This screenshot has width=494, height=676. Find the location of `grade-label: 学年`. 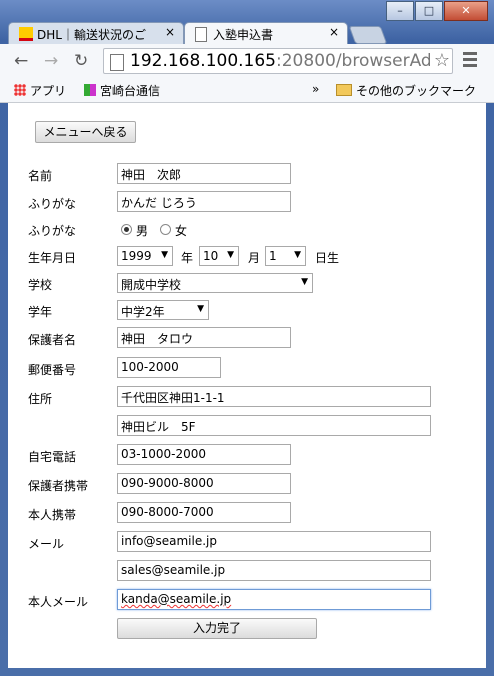

grade-label: 学年 is located at coordinates (40, 312).